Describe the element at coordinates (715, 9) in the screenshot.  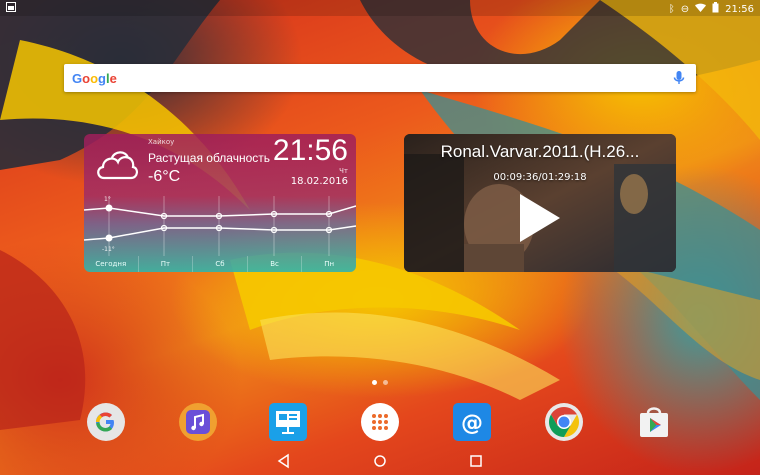
I see `battery-icon` at that location.